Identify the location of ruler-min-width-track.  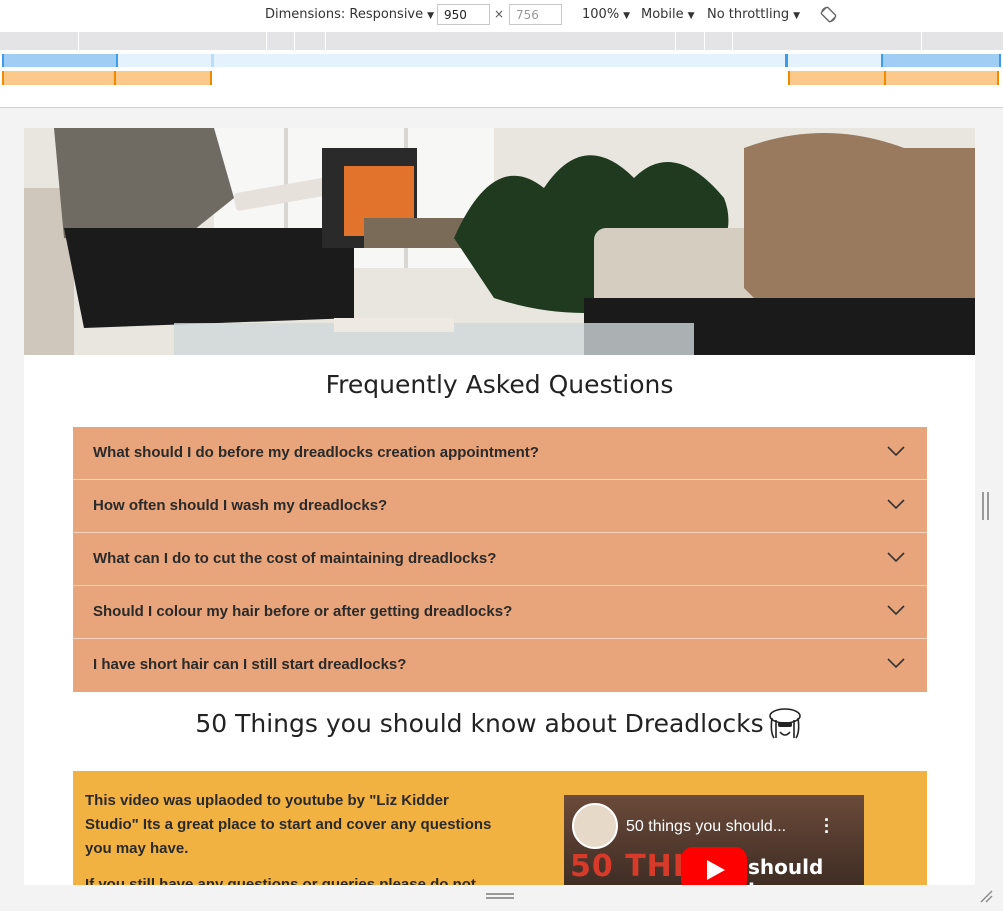
(500, 60).